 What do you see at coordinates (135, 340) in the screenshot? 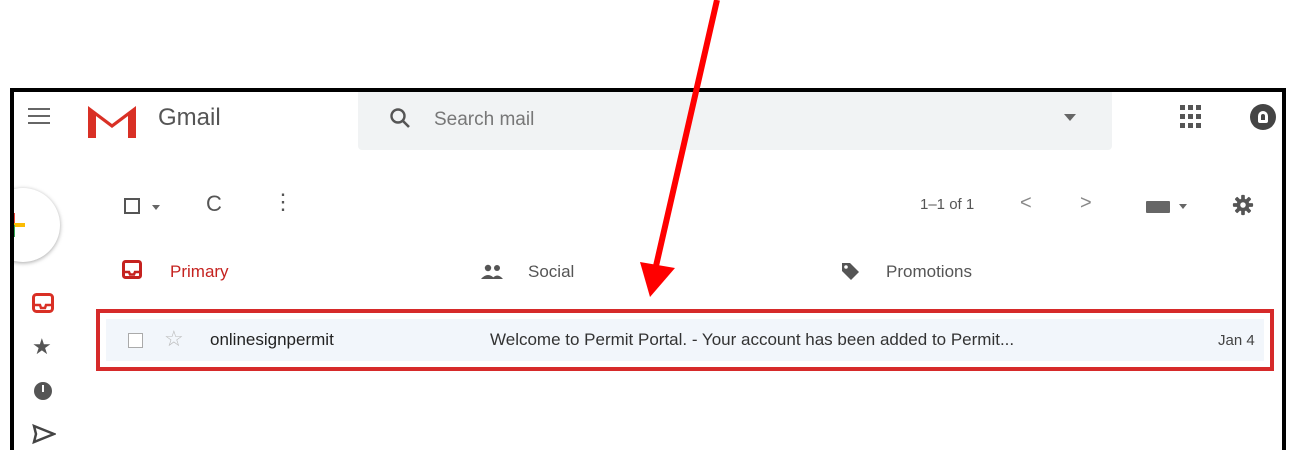
I see `email-row-checkbox` at bounding box center [135, 340].